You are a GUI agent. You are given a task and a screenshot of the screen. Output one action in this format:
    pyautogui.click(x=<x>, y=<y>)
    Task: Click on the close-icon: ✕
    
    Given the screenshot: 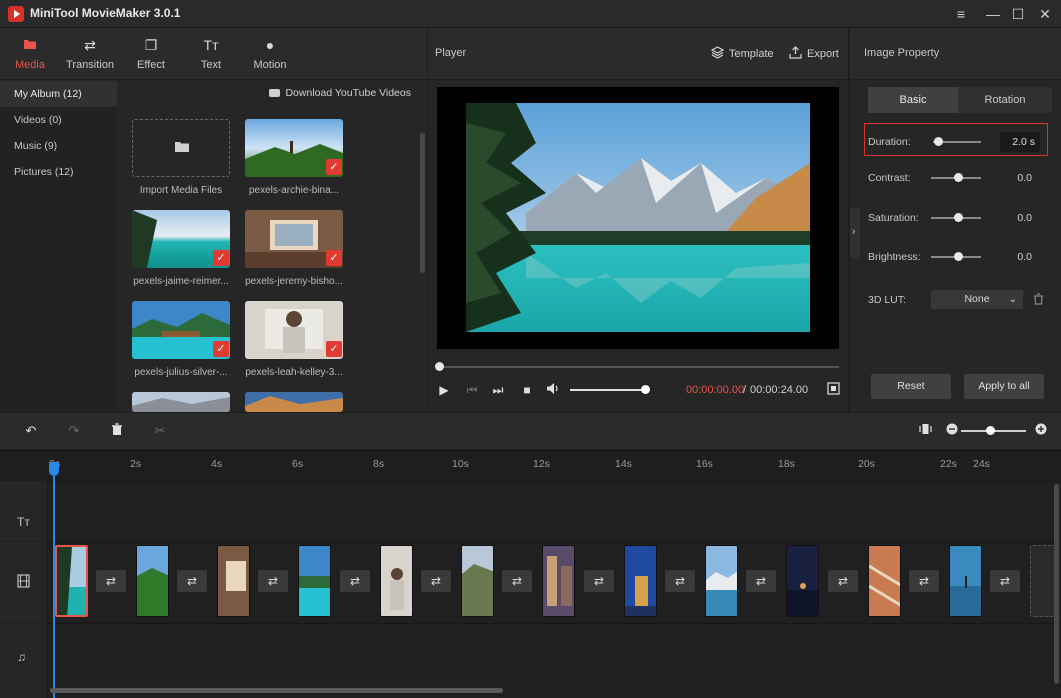 What is the action you would take?
    pyautogui.click(x=1045, y=14)
    